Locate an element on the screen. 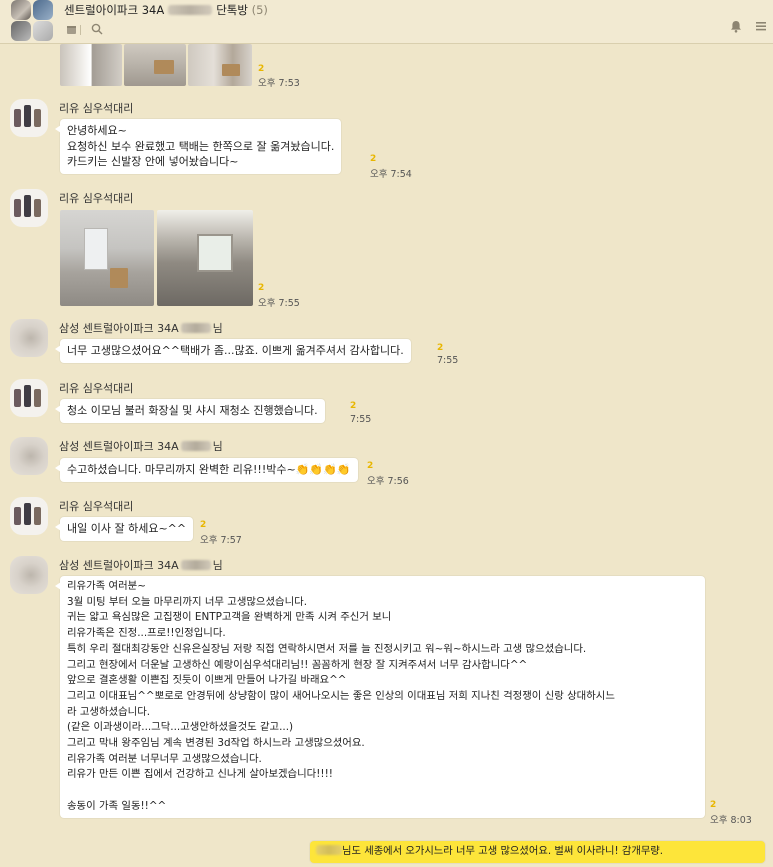  message-line: 수고하셨습니다. 마무리까지 완벽한 리유!!!박수~👏👏👏👏 is located at coordinates (209, 469).